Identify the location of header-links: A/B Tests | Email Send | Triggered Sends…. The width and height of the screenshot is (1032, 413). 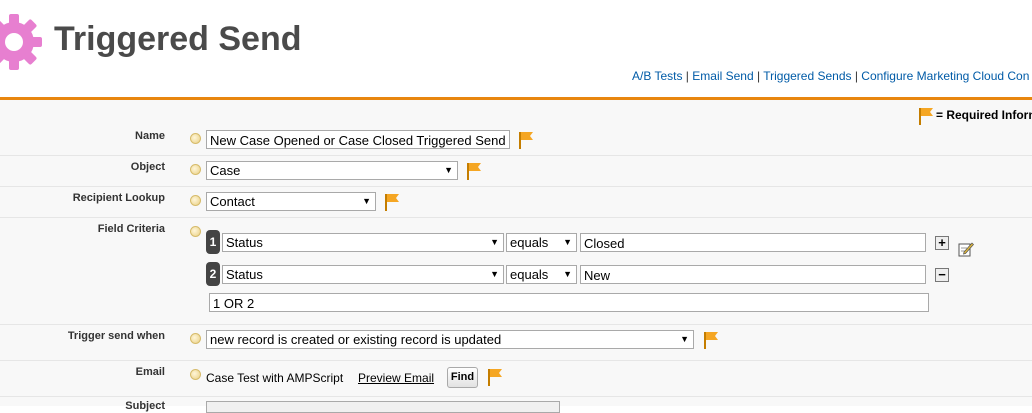
(830, 76).